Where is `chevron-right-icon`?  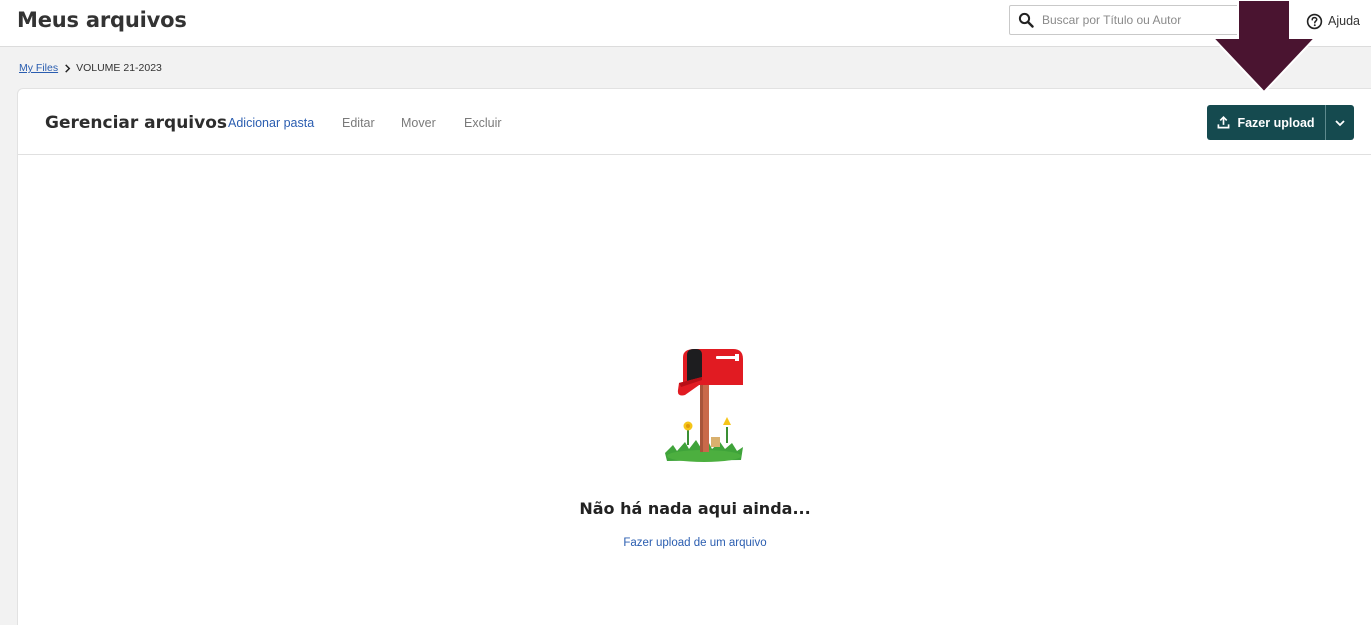
chevron-right-icon is located at coordinates (68, 68).